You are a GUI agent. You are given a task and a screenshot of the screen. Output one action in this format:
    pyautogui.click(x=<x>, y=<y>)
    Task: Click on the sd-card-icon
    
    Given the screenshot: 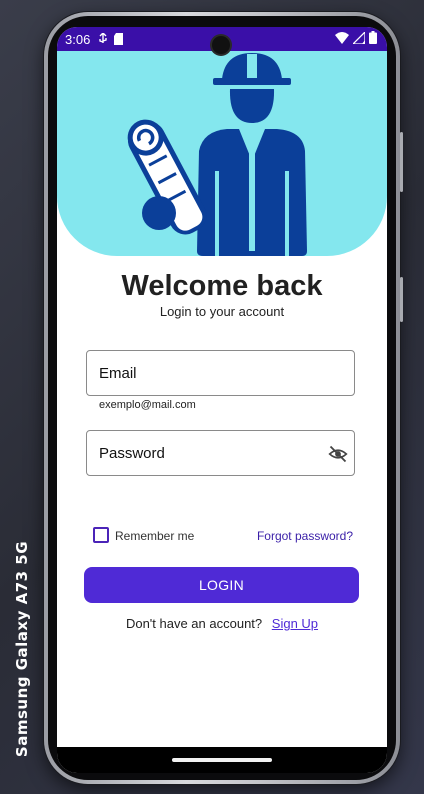 What is the action you would take?
    pyautogui.click(x=119, y=39)
    